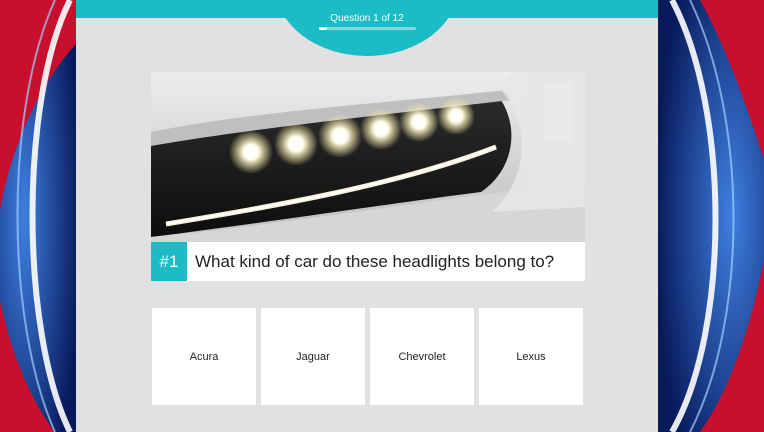 This screenshot has height=432, width=764. I want to click on progress-label: Question 1 of 12, so click(367, 18).